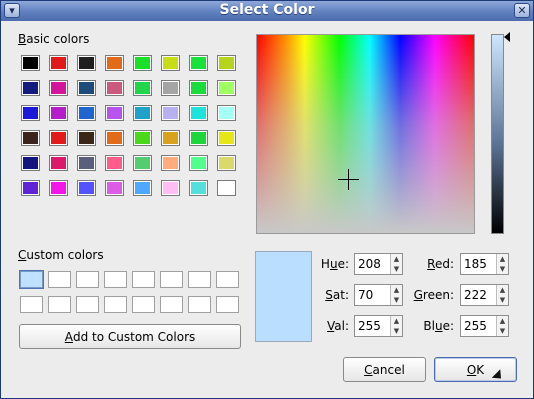  Describe the element at coordinates (497, 134) in the screenshot. I see `luminance-slider` at that location.